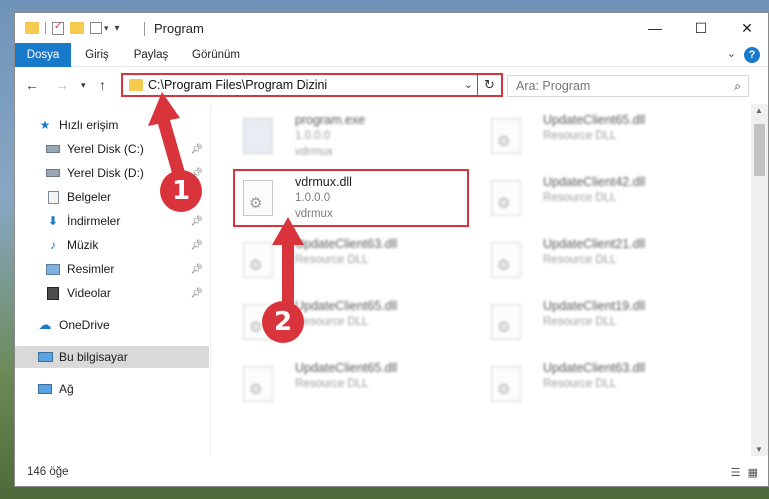 This screenshot has height=499, width=769. I want to click on details-view-icon: ☰, so click(736, 473).